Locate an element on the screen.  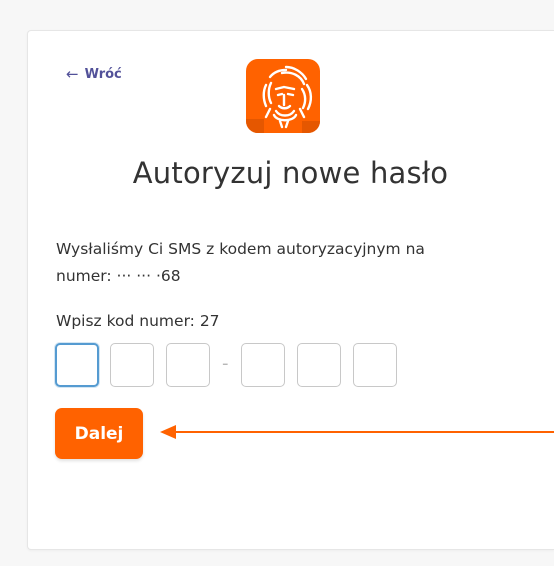
back-label: Wróć is located at coordinates (103, 74).